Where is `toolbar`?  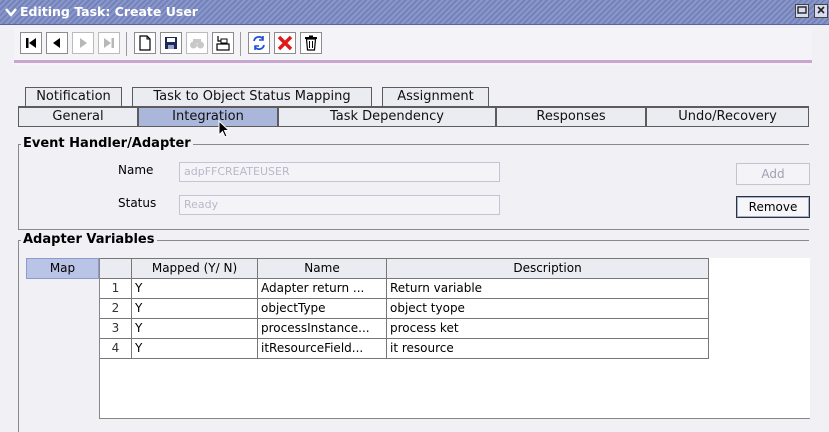 toolbar is located at coordinates (413, 47).